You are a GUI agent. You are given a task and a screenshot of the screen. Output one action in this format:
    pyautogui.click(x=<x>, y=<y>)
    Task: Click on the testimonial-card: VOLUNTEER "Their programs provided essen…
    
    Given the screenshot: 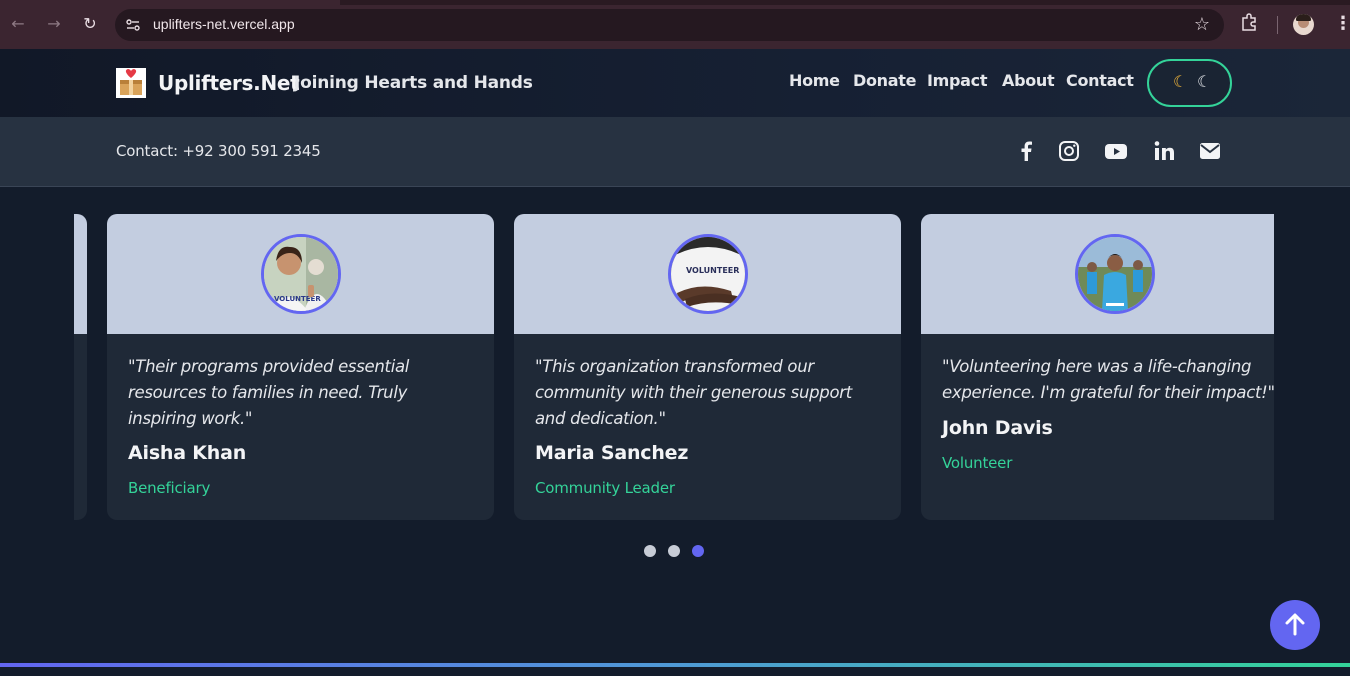 What is the action you would take?
    pyautogui.click(x=300, y=367)
    